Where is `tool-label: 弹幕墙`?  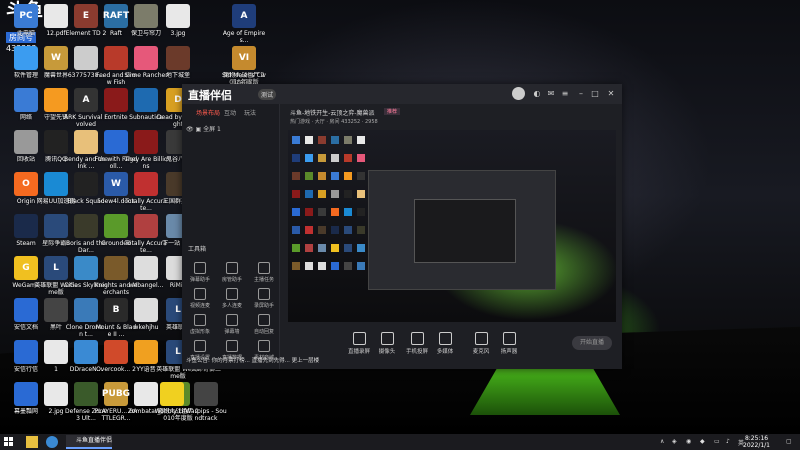
tool-label: 弹幕墙 is located at coordinates (232, 332).